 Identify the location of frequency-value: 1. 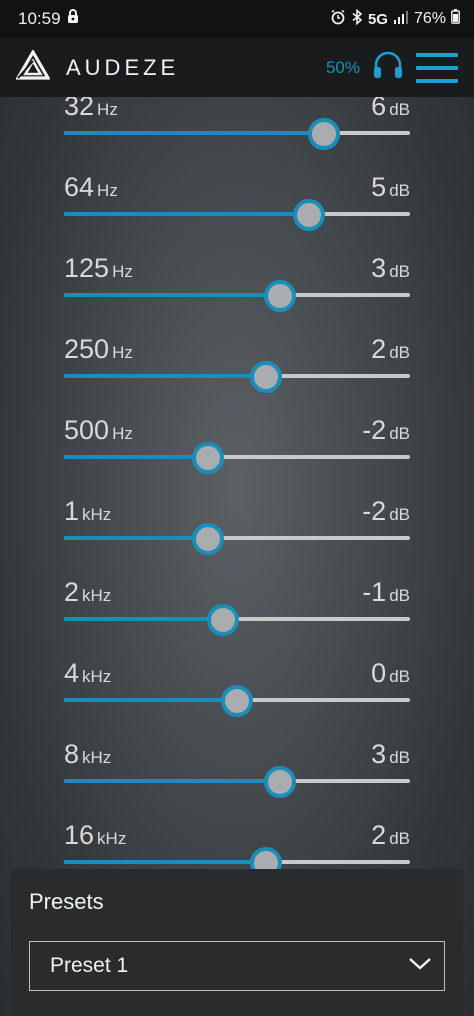
(72, 511).